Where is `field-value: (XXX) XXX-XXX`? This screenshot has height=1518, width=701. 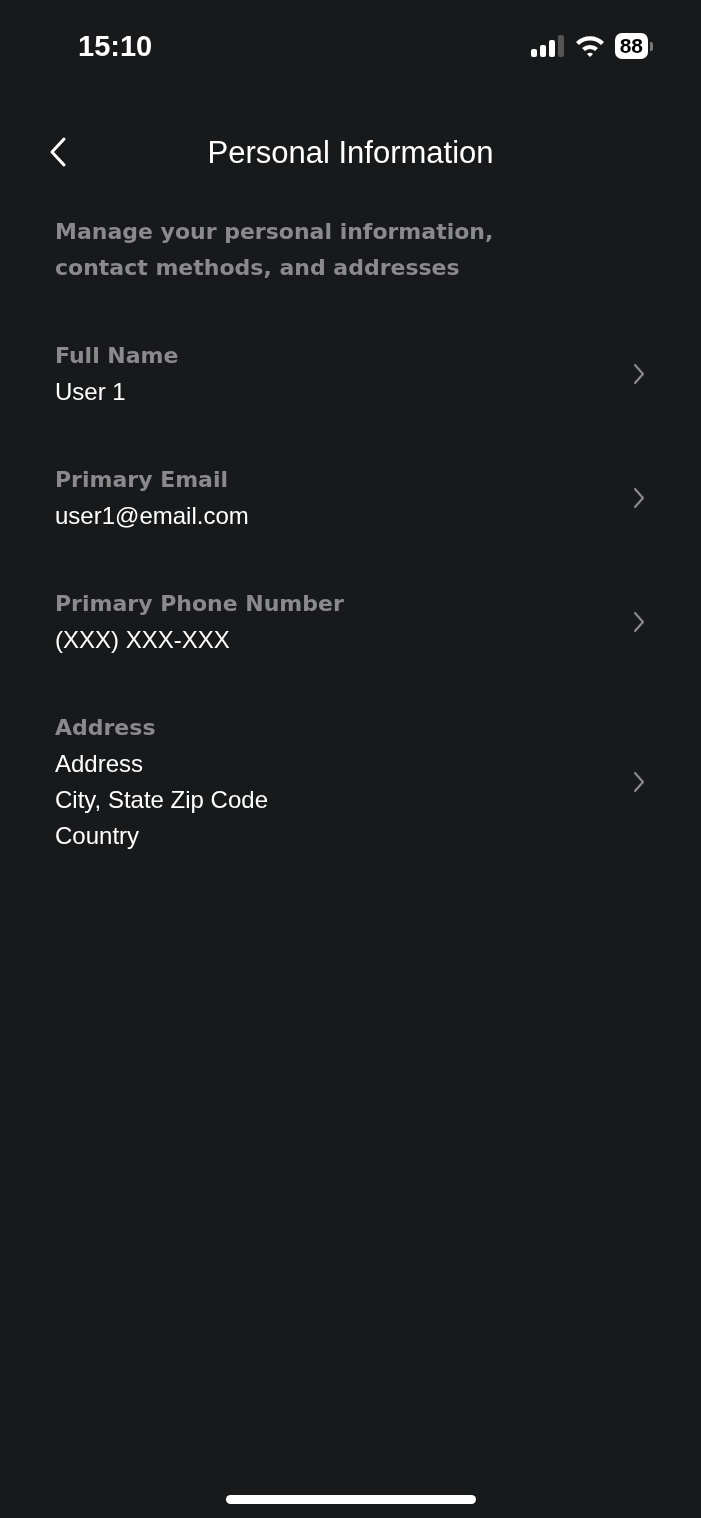 field-value: (XXX) XXX-XXX is located at coordinates (143, 640).